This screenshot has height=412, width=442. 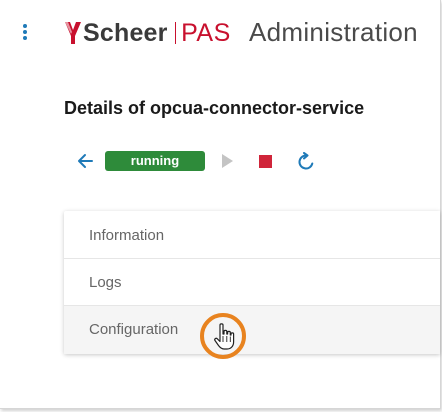 What do you see at coordinates (206, 32) in the screenshot?
I see `brand-product: PAS` at bounding box center [206, 32].